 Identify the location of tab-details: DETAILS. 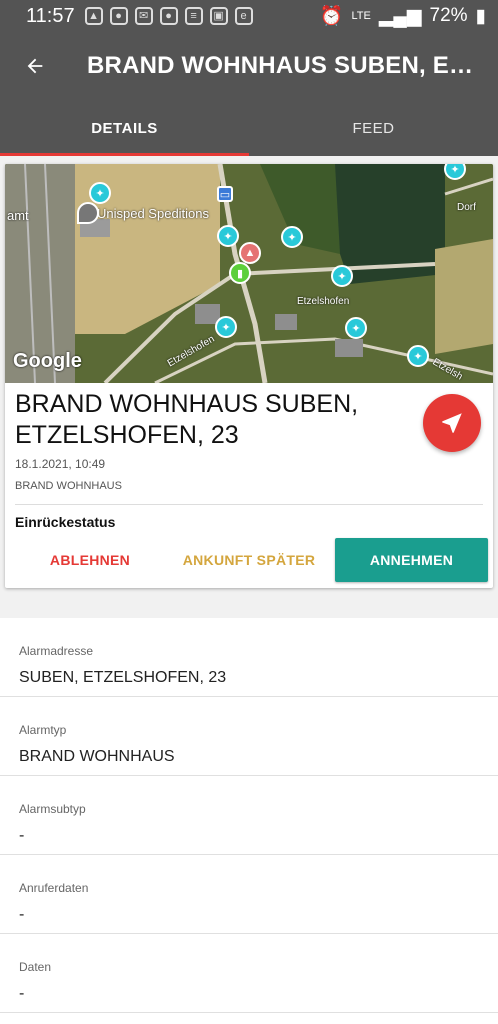
(124, 128).